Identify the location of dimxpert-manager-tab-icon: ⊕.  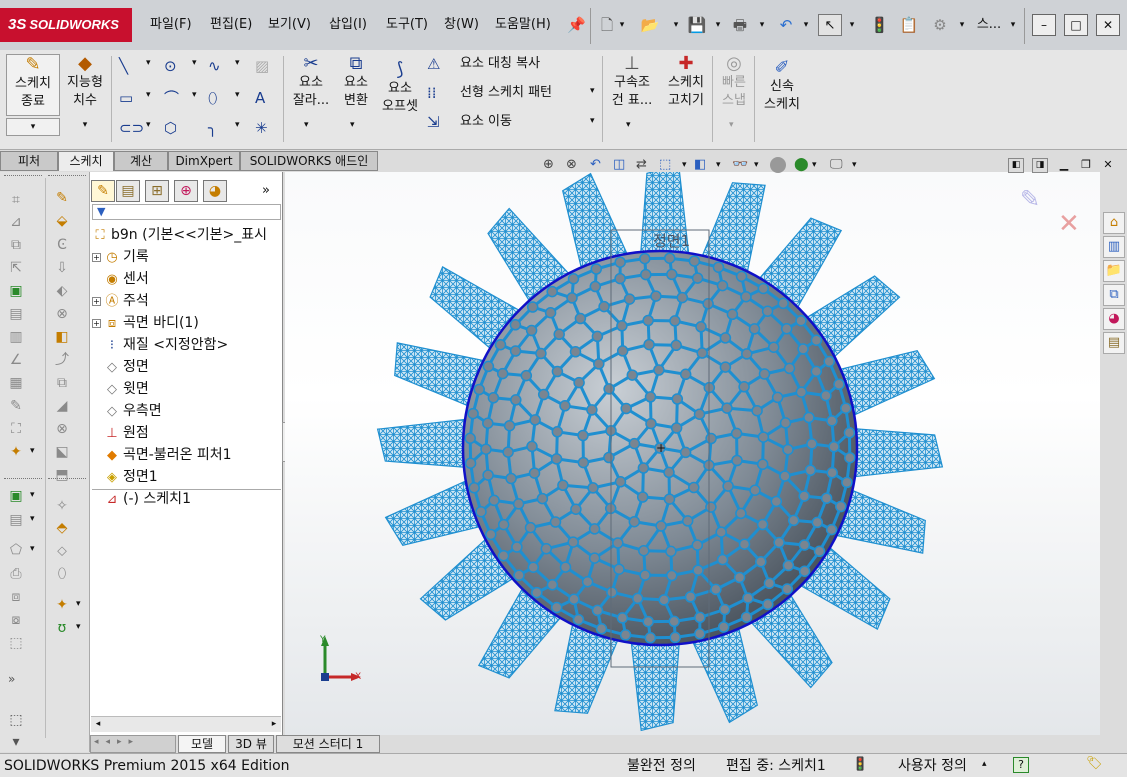
(186, 191).